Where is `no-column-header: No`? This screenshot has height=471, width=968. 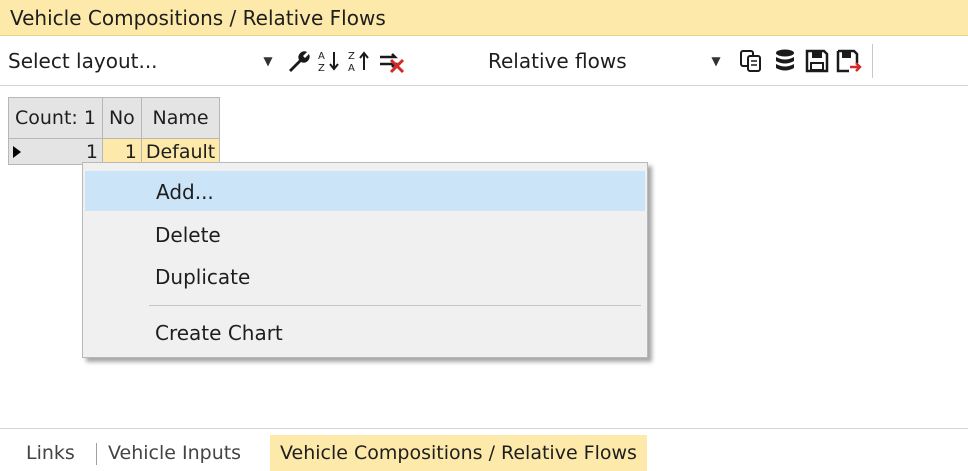
no-column-header: No is located at coordinates (121, 118).